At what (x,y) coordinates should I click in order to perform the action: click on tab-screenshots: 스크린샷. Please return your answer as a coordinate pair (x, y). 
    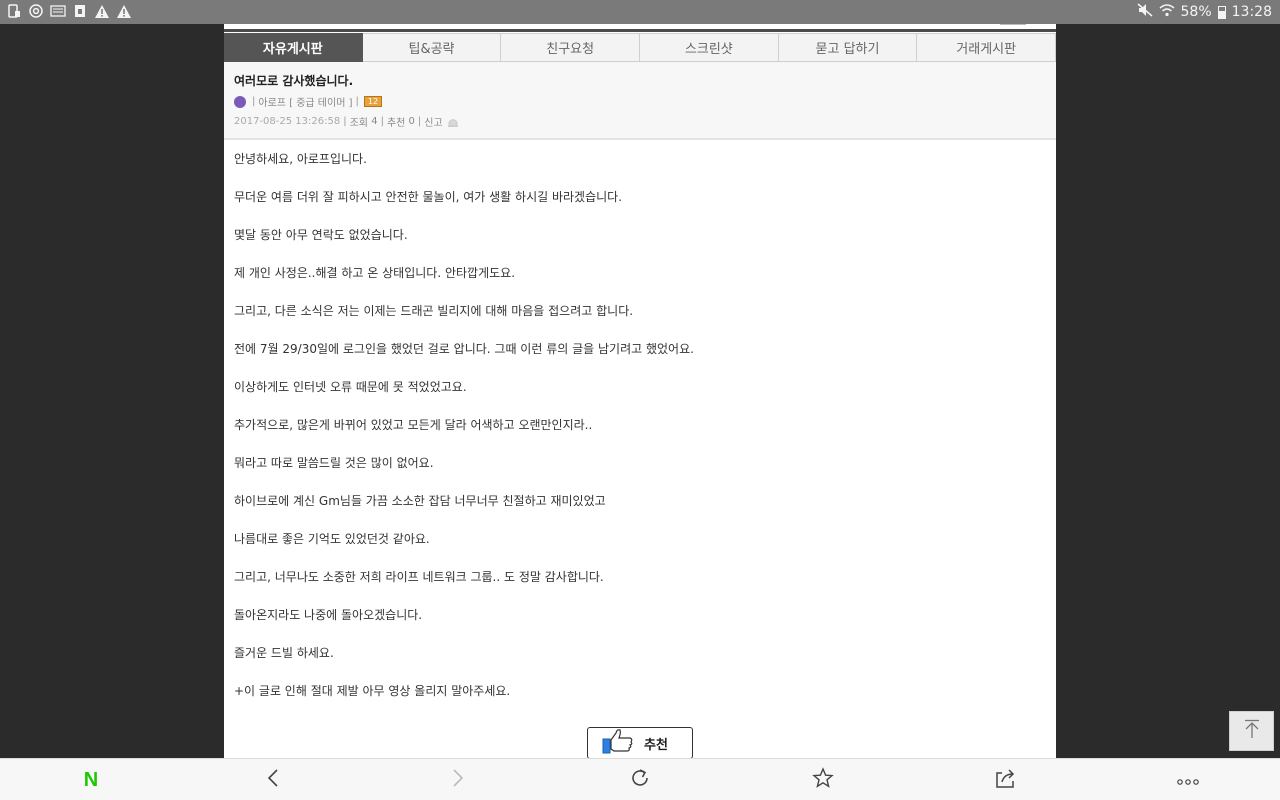
    Looking at the image, I should click on (709, 47).